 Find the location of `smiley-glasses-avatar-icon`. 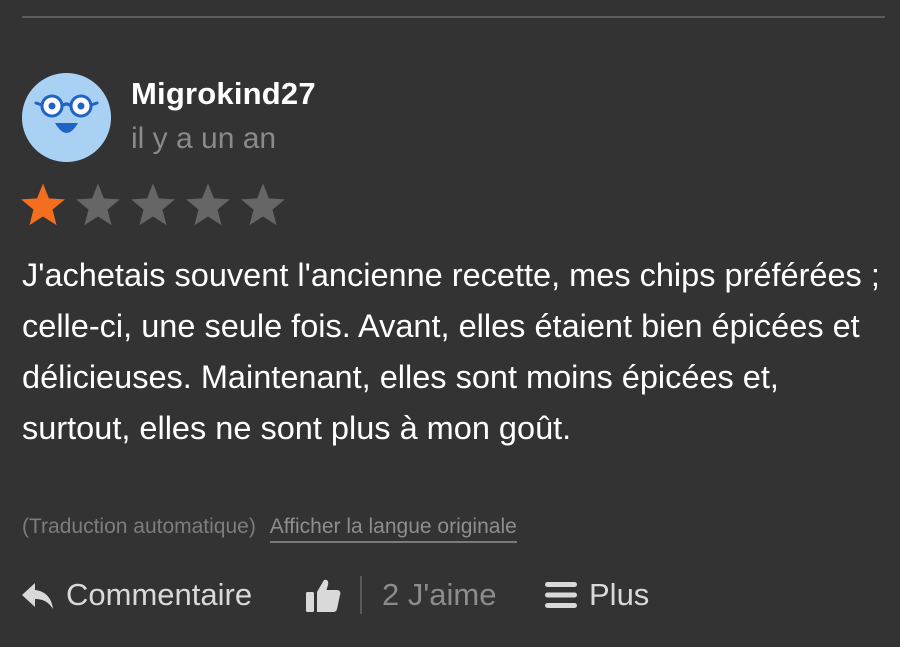

smiley-glasses-avatar-icon is located at coordinates (66, 117).